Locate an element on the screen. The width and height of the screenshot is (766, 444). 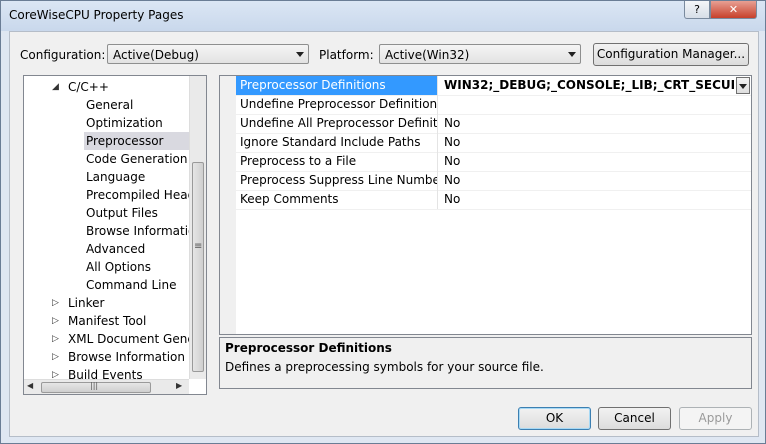
tree-item: Precompiled Heade is located at coordinates (143, 195).